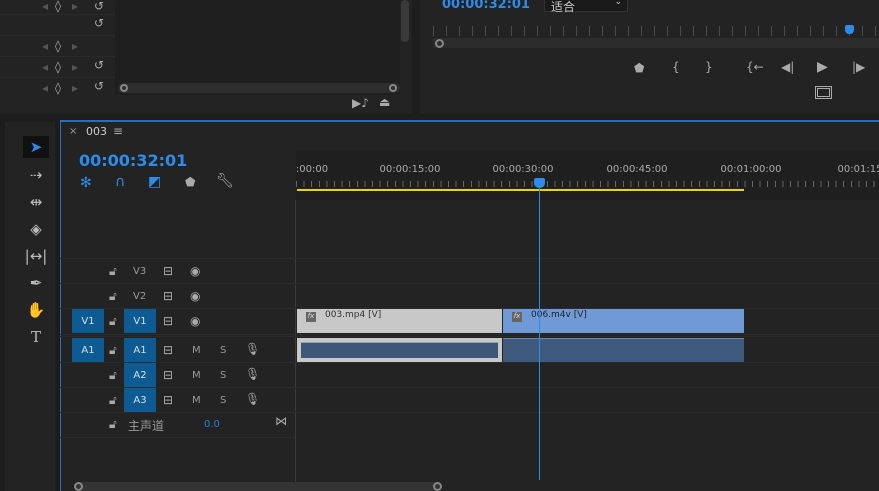 This screenshot has width=879, height=491. I want to click on playhead-handle, so click(539, 183).